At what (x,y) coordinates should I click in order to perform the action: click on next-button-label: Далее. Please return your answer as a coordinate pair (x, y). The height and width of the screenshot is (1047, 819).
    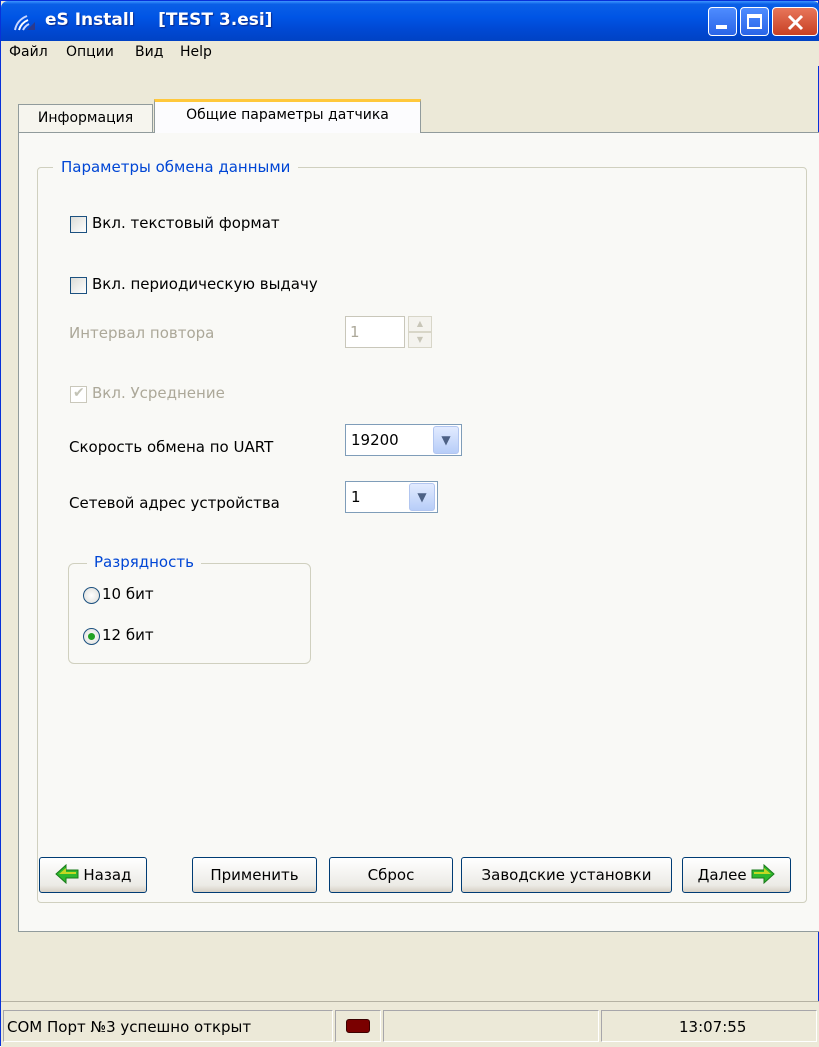
    Looking at the image, I should click on (722, 875).